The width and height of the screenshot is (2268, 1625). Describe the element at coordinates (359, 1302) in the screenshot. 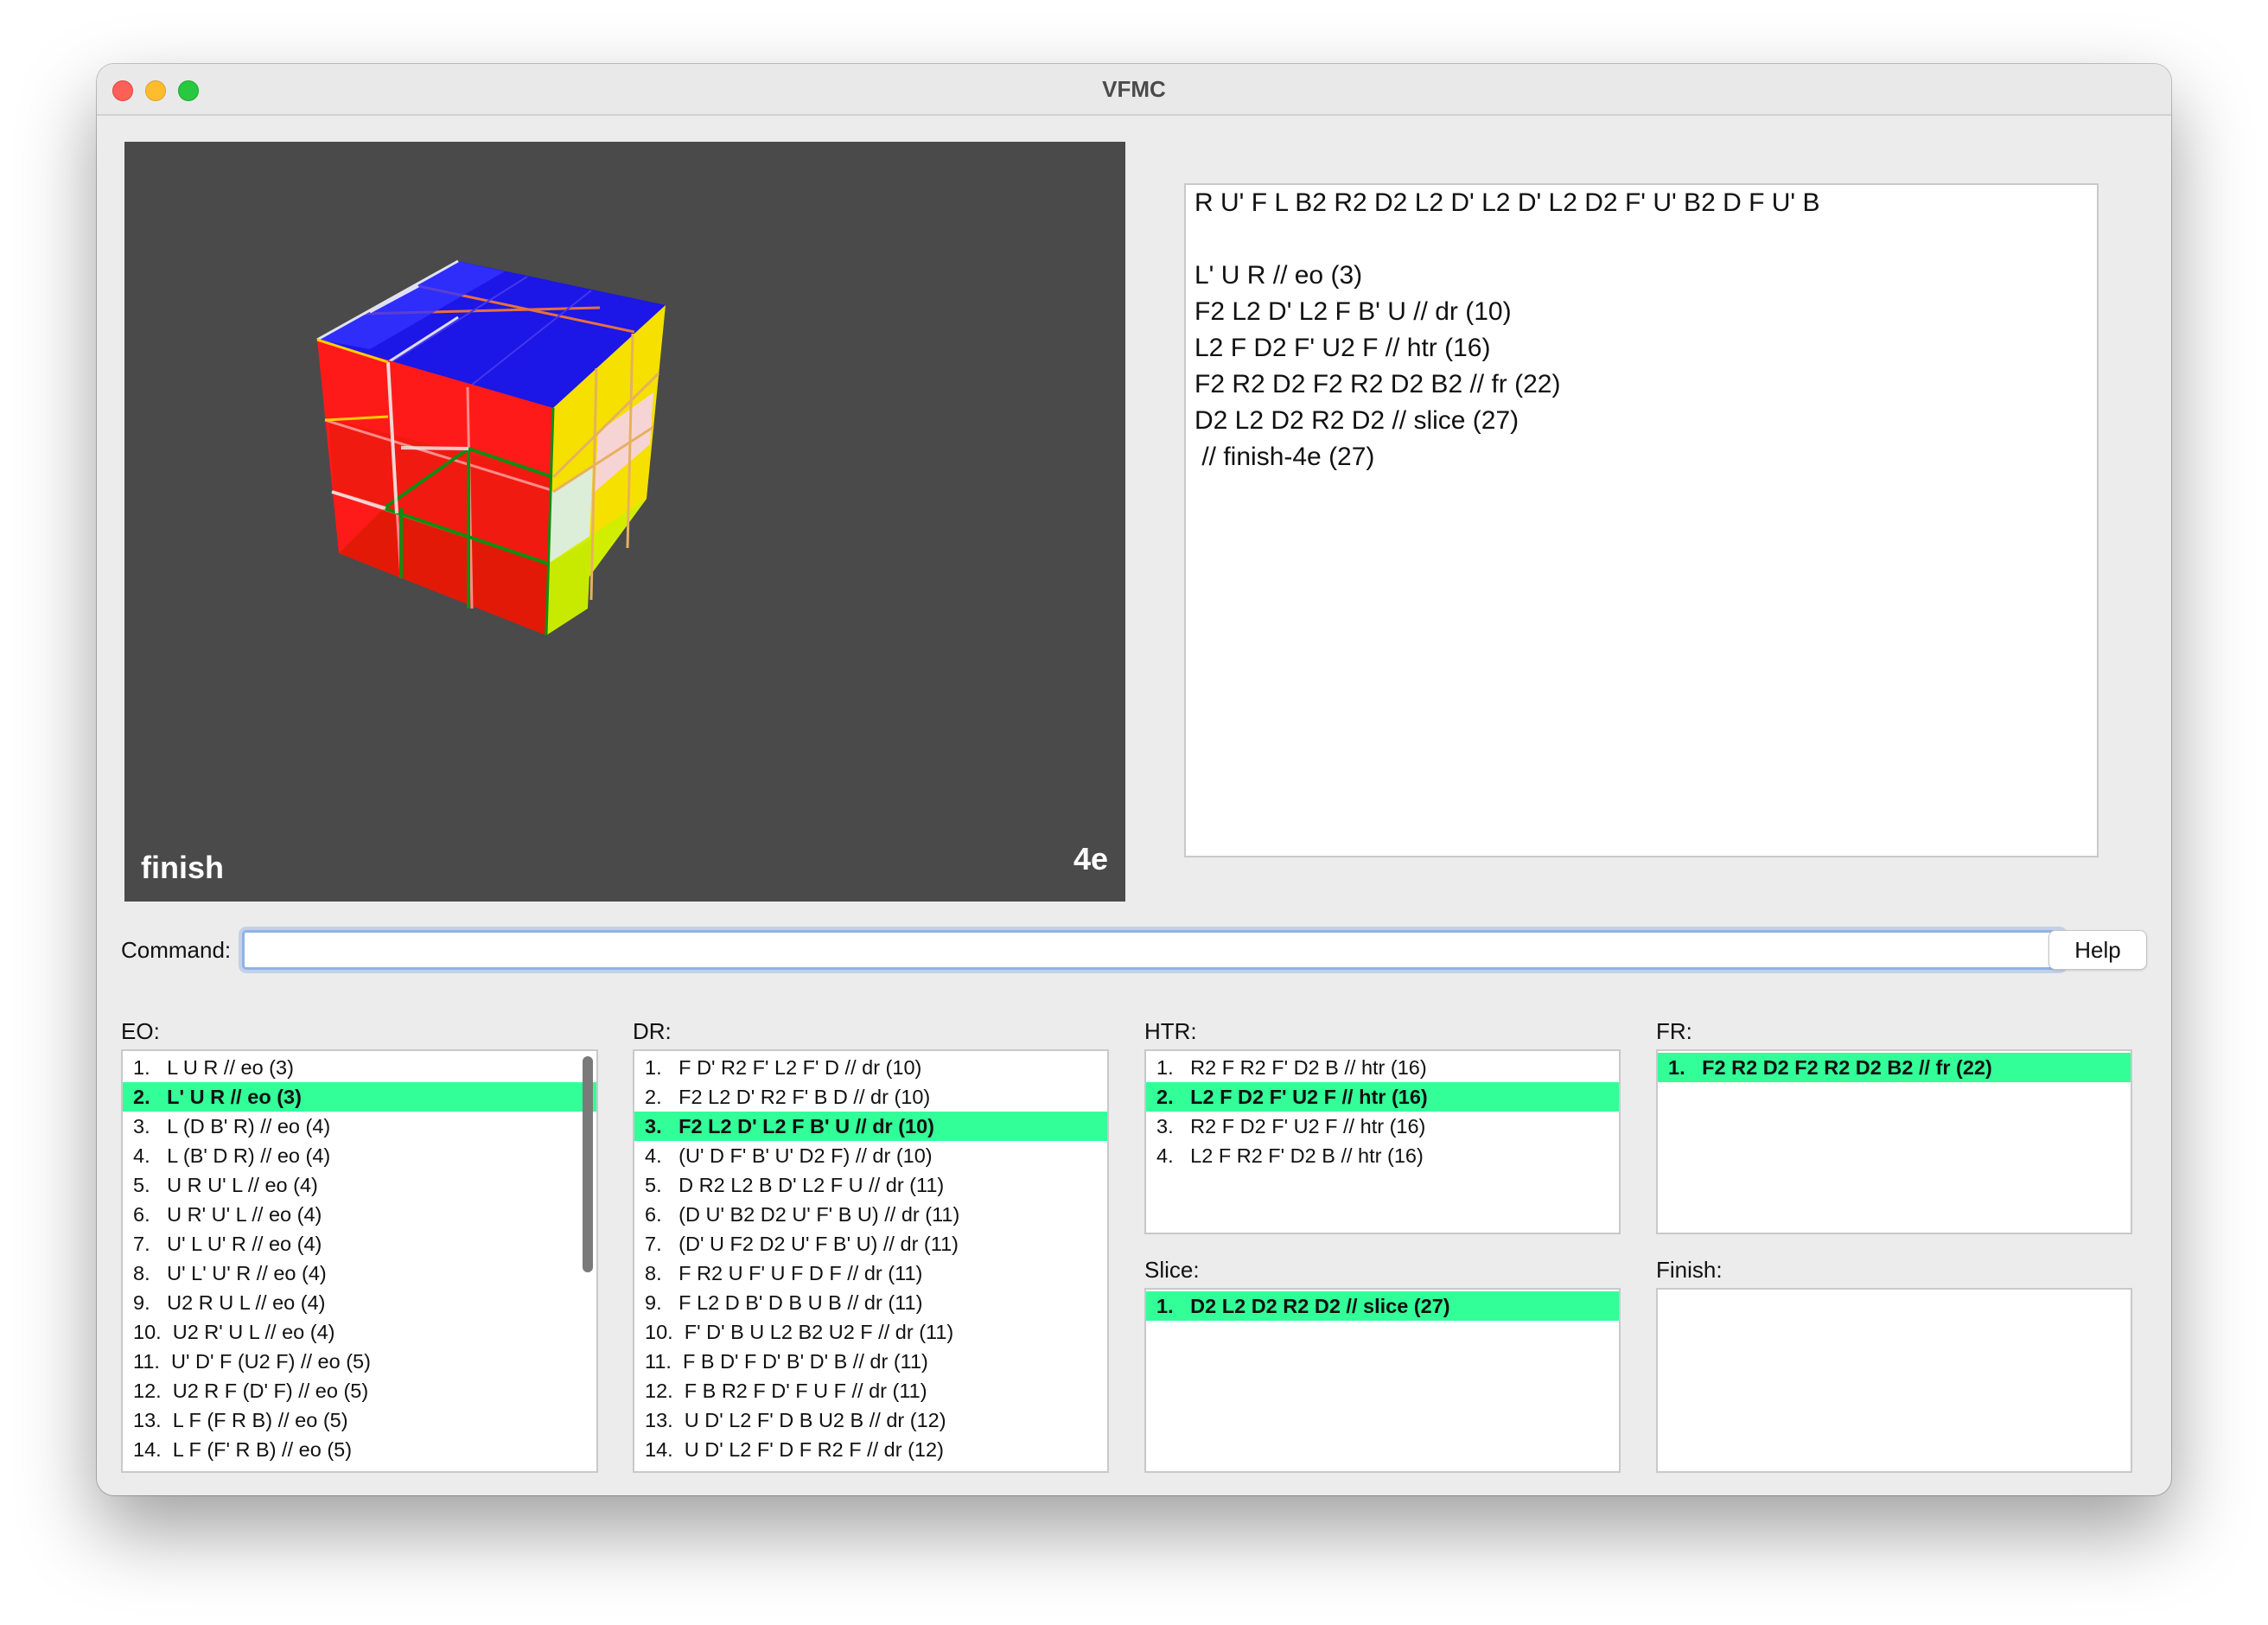

I see `eo-list-item: 9. U2 R U L // eo (4)` at that location.